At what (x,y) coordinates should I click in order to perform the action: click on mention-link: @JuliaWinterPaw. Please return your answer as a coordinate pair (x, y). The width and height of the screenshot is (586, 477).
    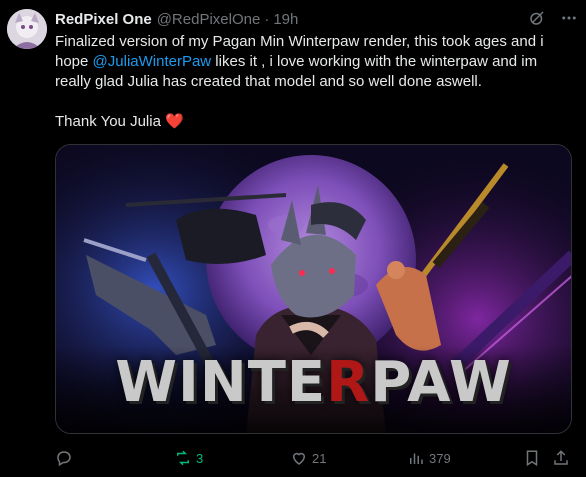
    Looking at the image, I should click on (152, 61).